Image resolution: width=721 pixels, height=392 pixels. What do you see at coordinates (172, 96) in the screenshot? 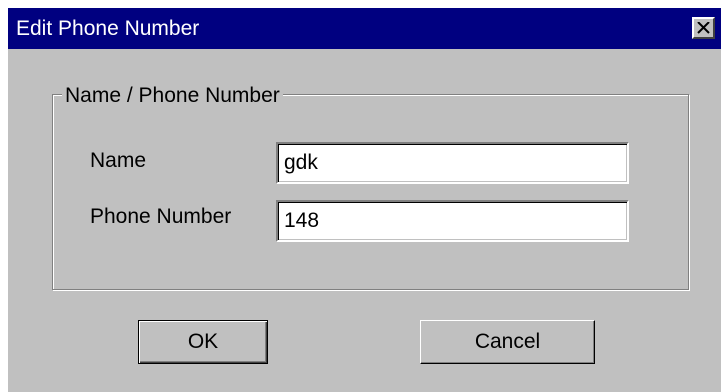
I see `groupbox-legend: Name / Phone Number` at bounding box center [172, 96].